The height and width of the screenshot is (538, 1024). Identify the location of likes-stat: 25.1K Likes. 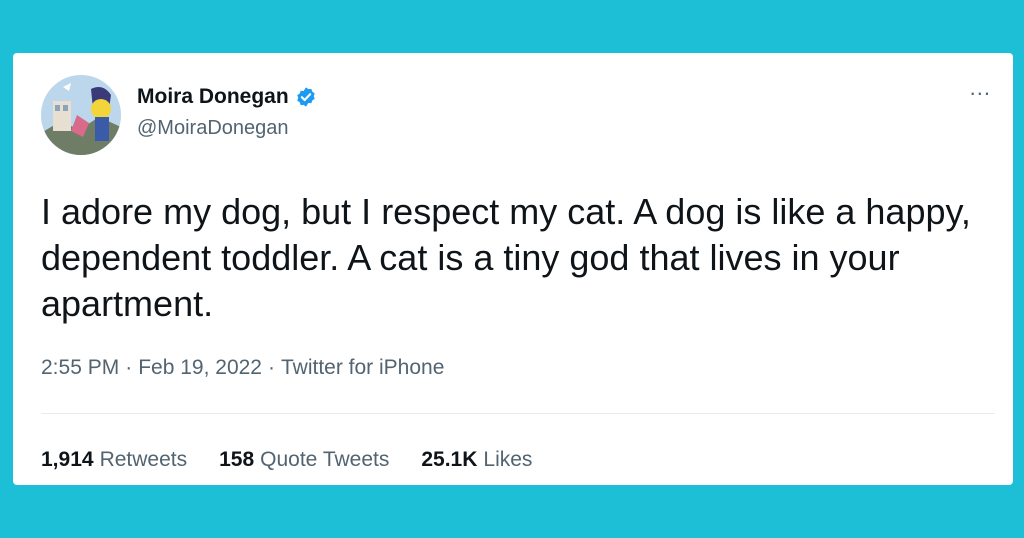
(476, 460).